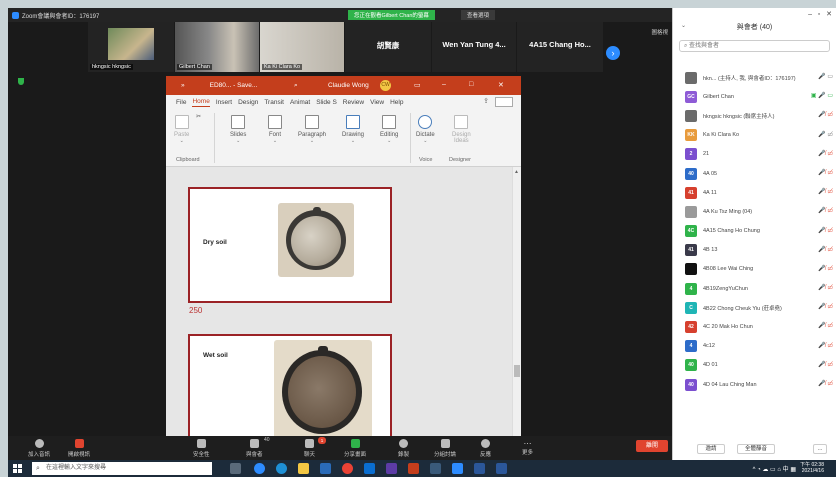 The width and height of the screenshot is (836, 477). I want to click on tab-animations: Animat, so click(300, 102).